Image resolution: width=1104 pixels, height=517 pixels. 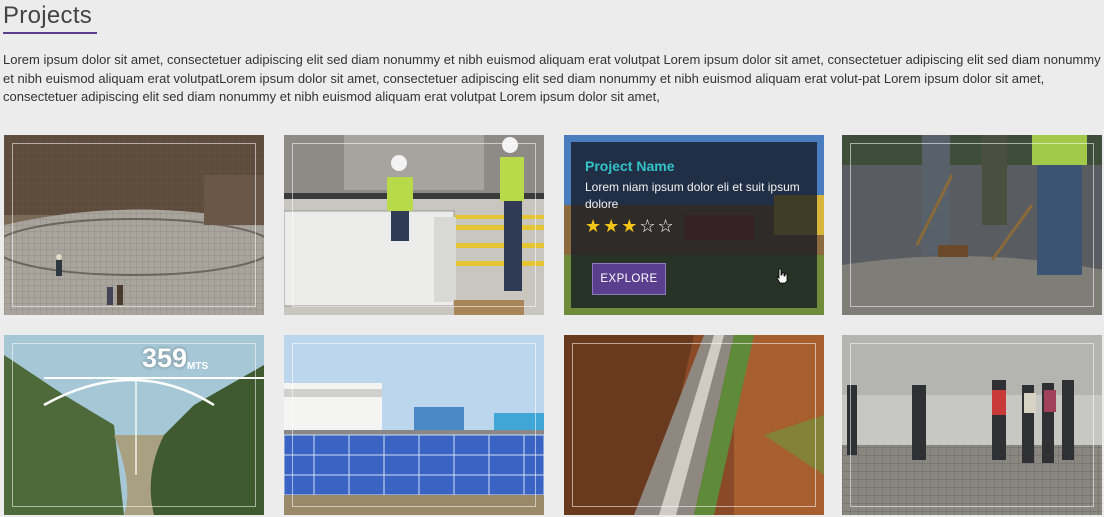 What do you see at coordinates (629, 279) in the screenshot?
I see `explore-button: EXPLORE` at bounding box center [629, 279].